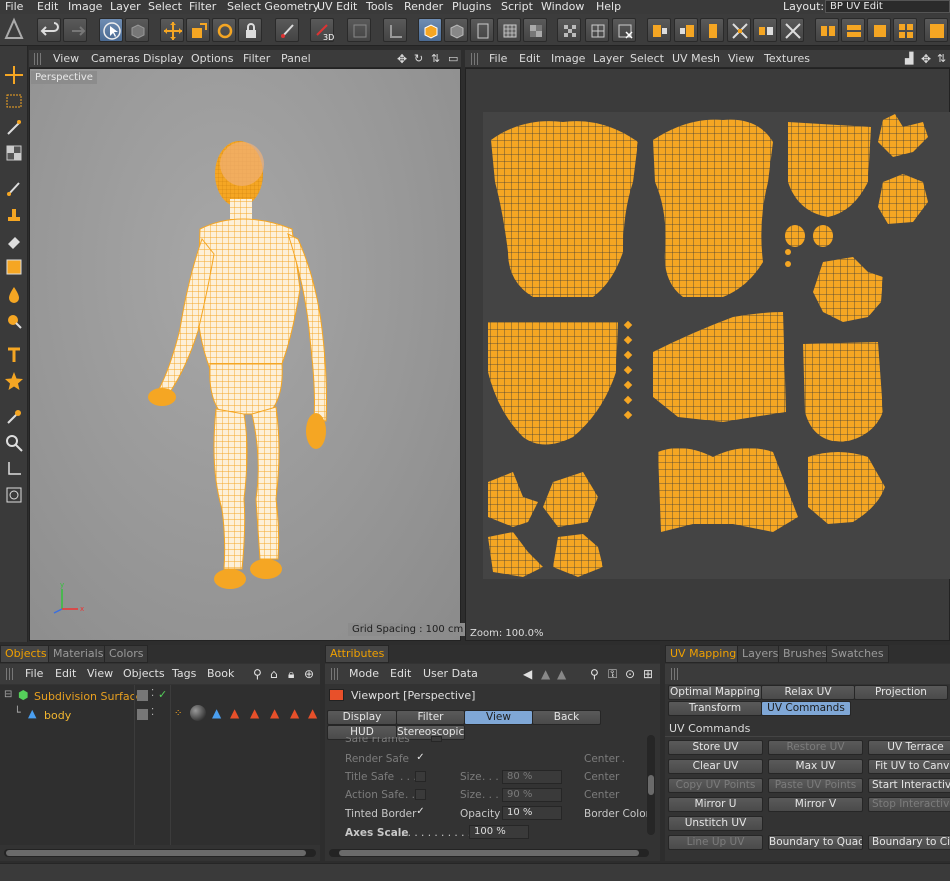 The height and width of the screenshot is (881, 950). I want to click on align-center-button, so click(712, 30).